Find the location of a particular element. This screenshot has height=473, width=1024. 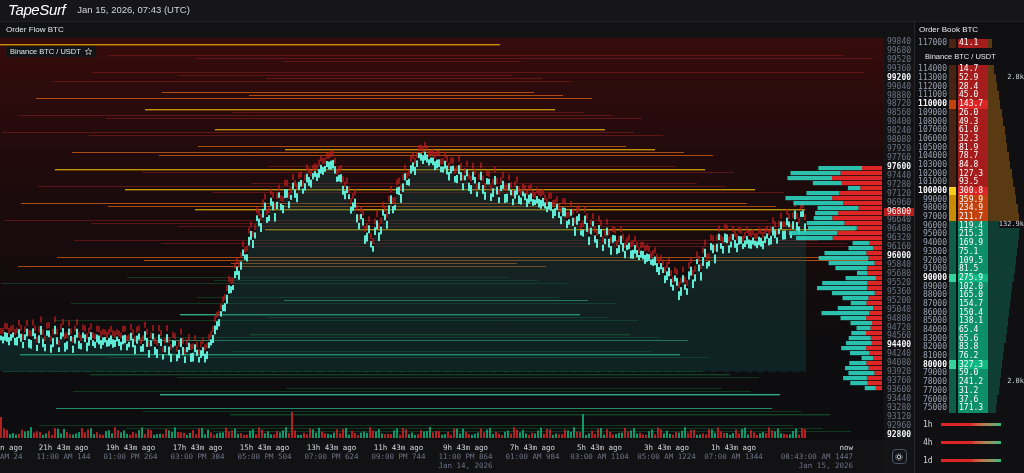

price-axis-label: 93440 is located at coordinates (899, 398).